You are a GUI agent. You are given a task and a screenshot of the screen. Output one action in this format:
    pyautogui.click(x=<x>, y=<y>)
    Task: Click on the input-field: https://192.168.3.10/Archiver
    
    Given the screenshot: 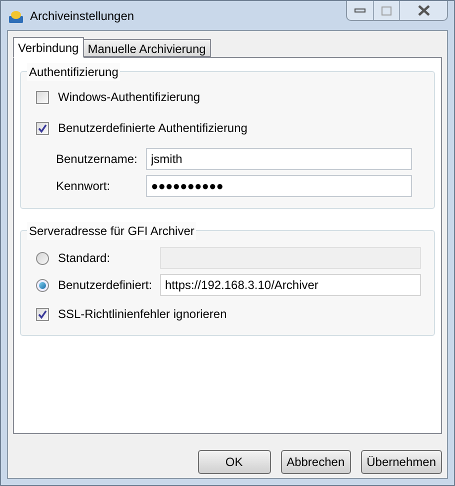 What is the action you would take?
    pyautogui.click(x=290, y=285)
    